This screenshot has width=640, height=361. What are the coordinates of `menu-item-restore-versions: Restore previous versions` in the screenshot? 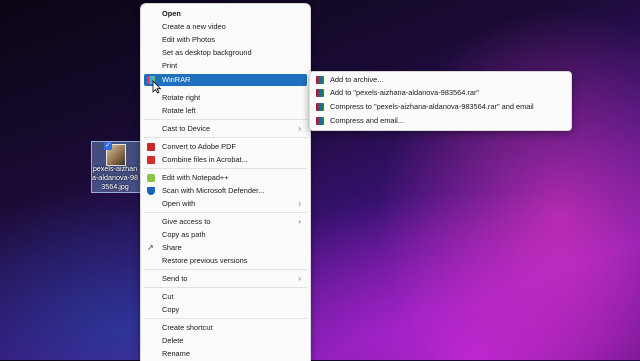 It's located at (225, 261).